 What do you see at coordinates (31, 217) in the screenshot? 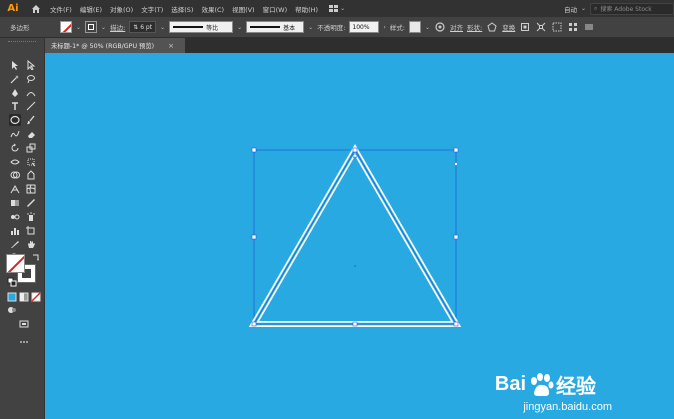
I see `symbol-sprayer-tool-icon` at bounding box center [31, 217].